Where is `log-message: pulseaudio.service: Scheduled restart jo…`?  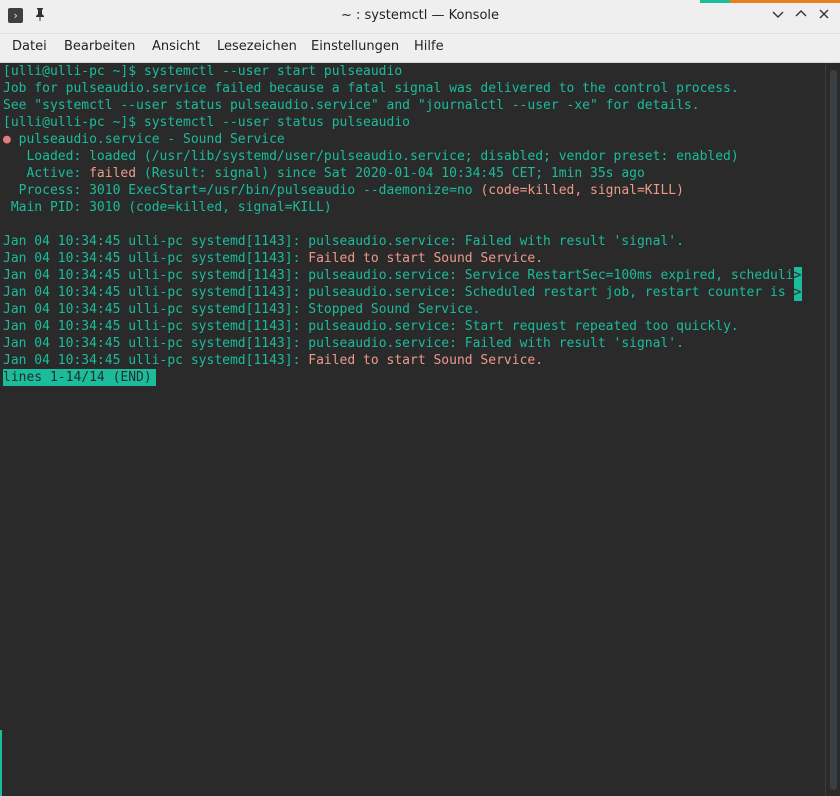 log-message: pulseaudio.service: Scheduled restart jo… is located at coordinates (551, 292).